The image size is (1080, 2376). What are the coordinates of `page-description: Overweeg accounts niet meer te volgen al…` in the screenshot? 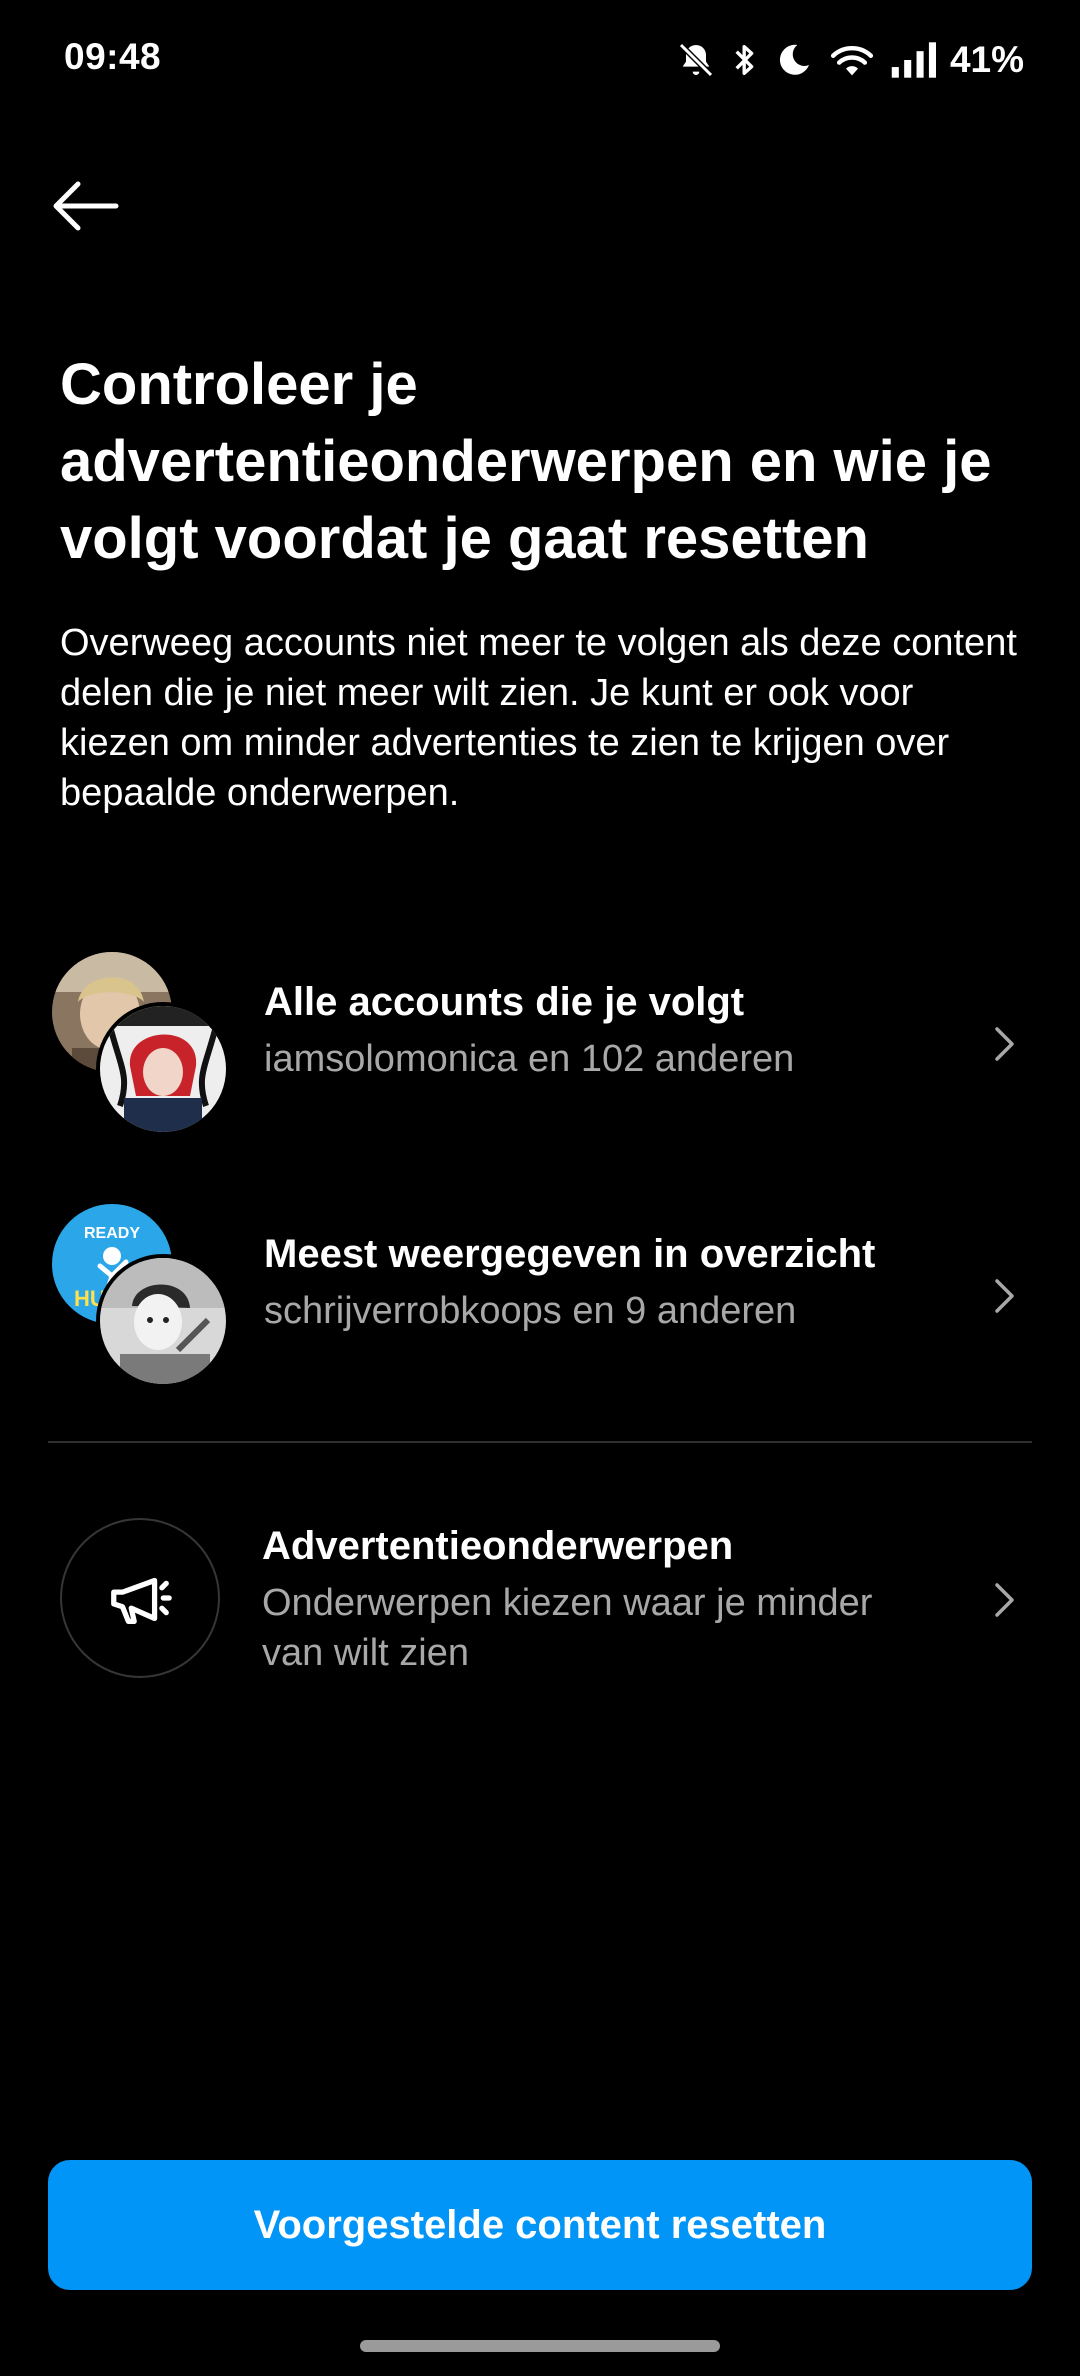 It's located at (538, 718).